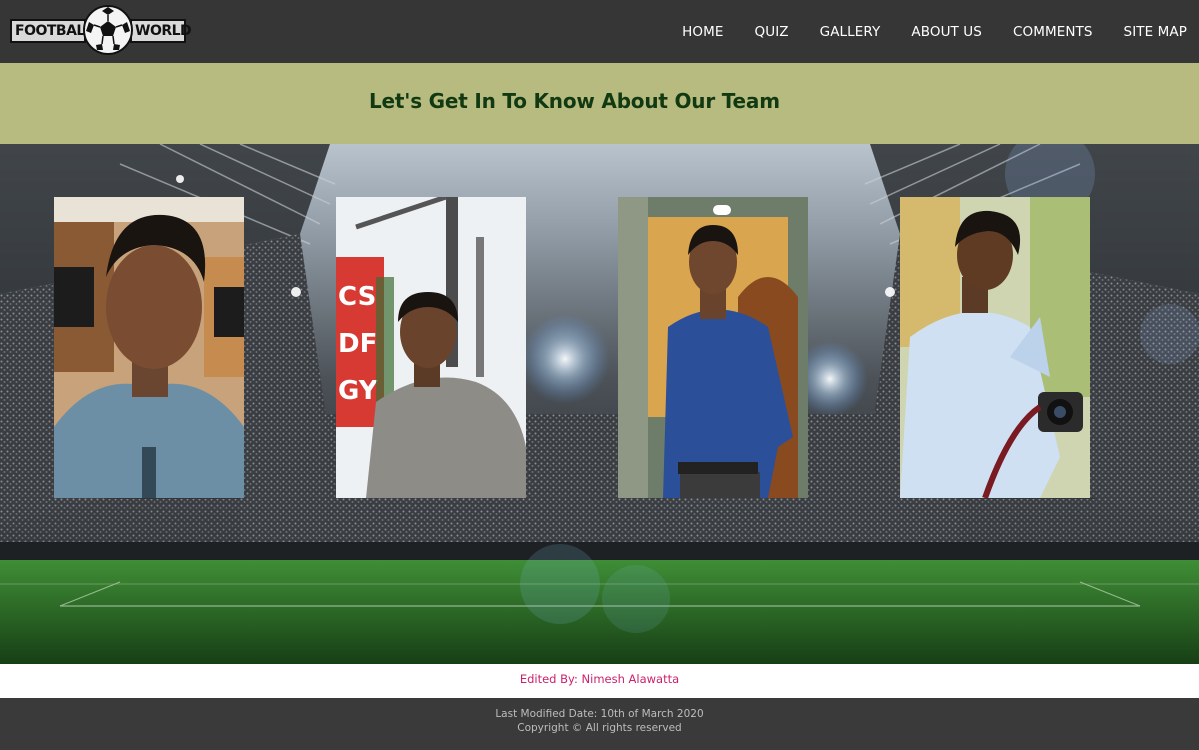 Image resolution: width=1199 pixels, height=750 pixels. Describe the element at coordinates (357, 344) in the screenshot. I see `sign-line-2: DF` at that location.